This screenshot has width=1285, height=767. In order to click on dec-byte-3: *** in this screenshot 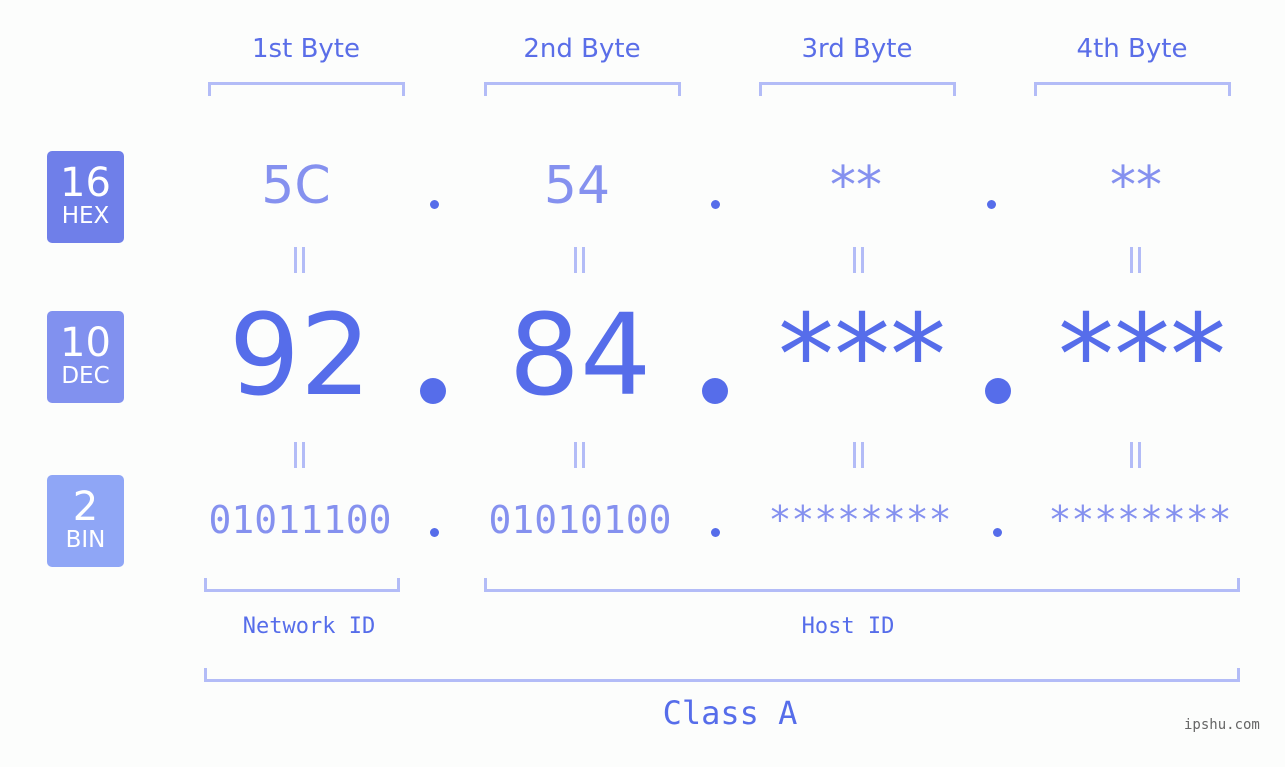, I will do `click(862, 356)`.